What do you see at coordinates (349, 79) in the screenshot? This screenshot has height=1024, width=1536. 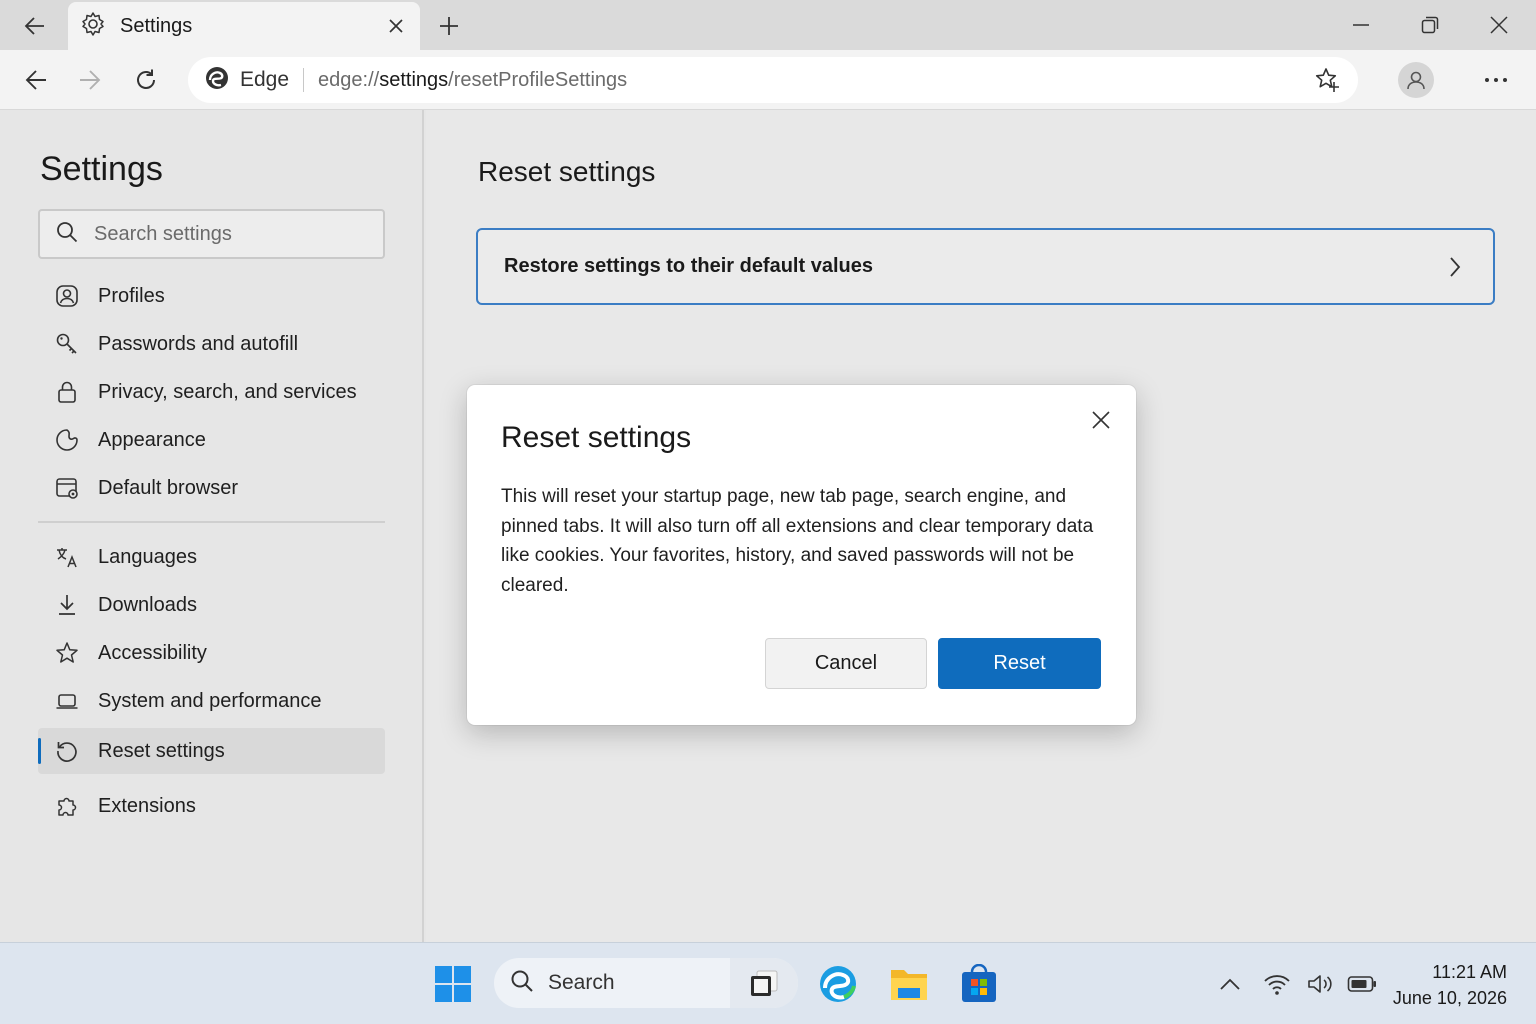 I see `url-prefix: edge://` at bounding box center [349, 79].